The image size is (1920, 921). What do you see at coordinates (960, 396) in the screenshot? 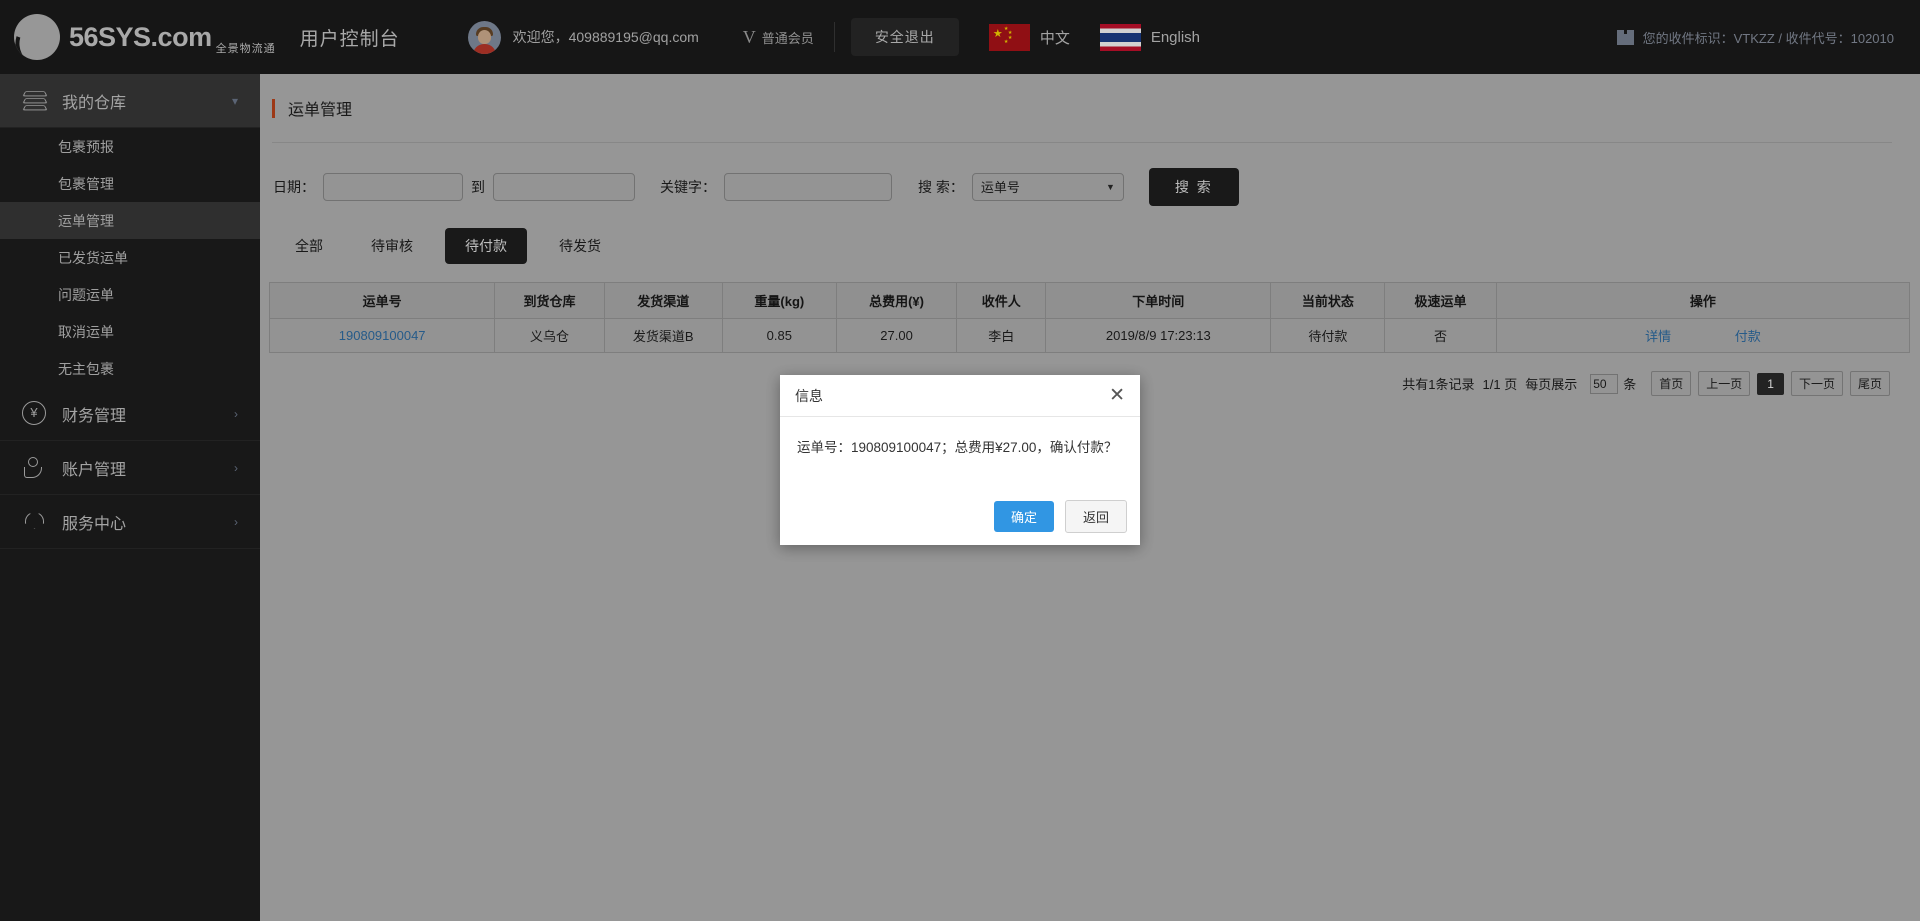
I see `modal-header: 信息 ✕` at bounding box center [960, 396].